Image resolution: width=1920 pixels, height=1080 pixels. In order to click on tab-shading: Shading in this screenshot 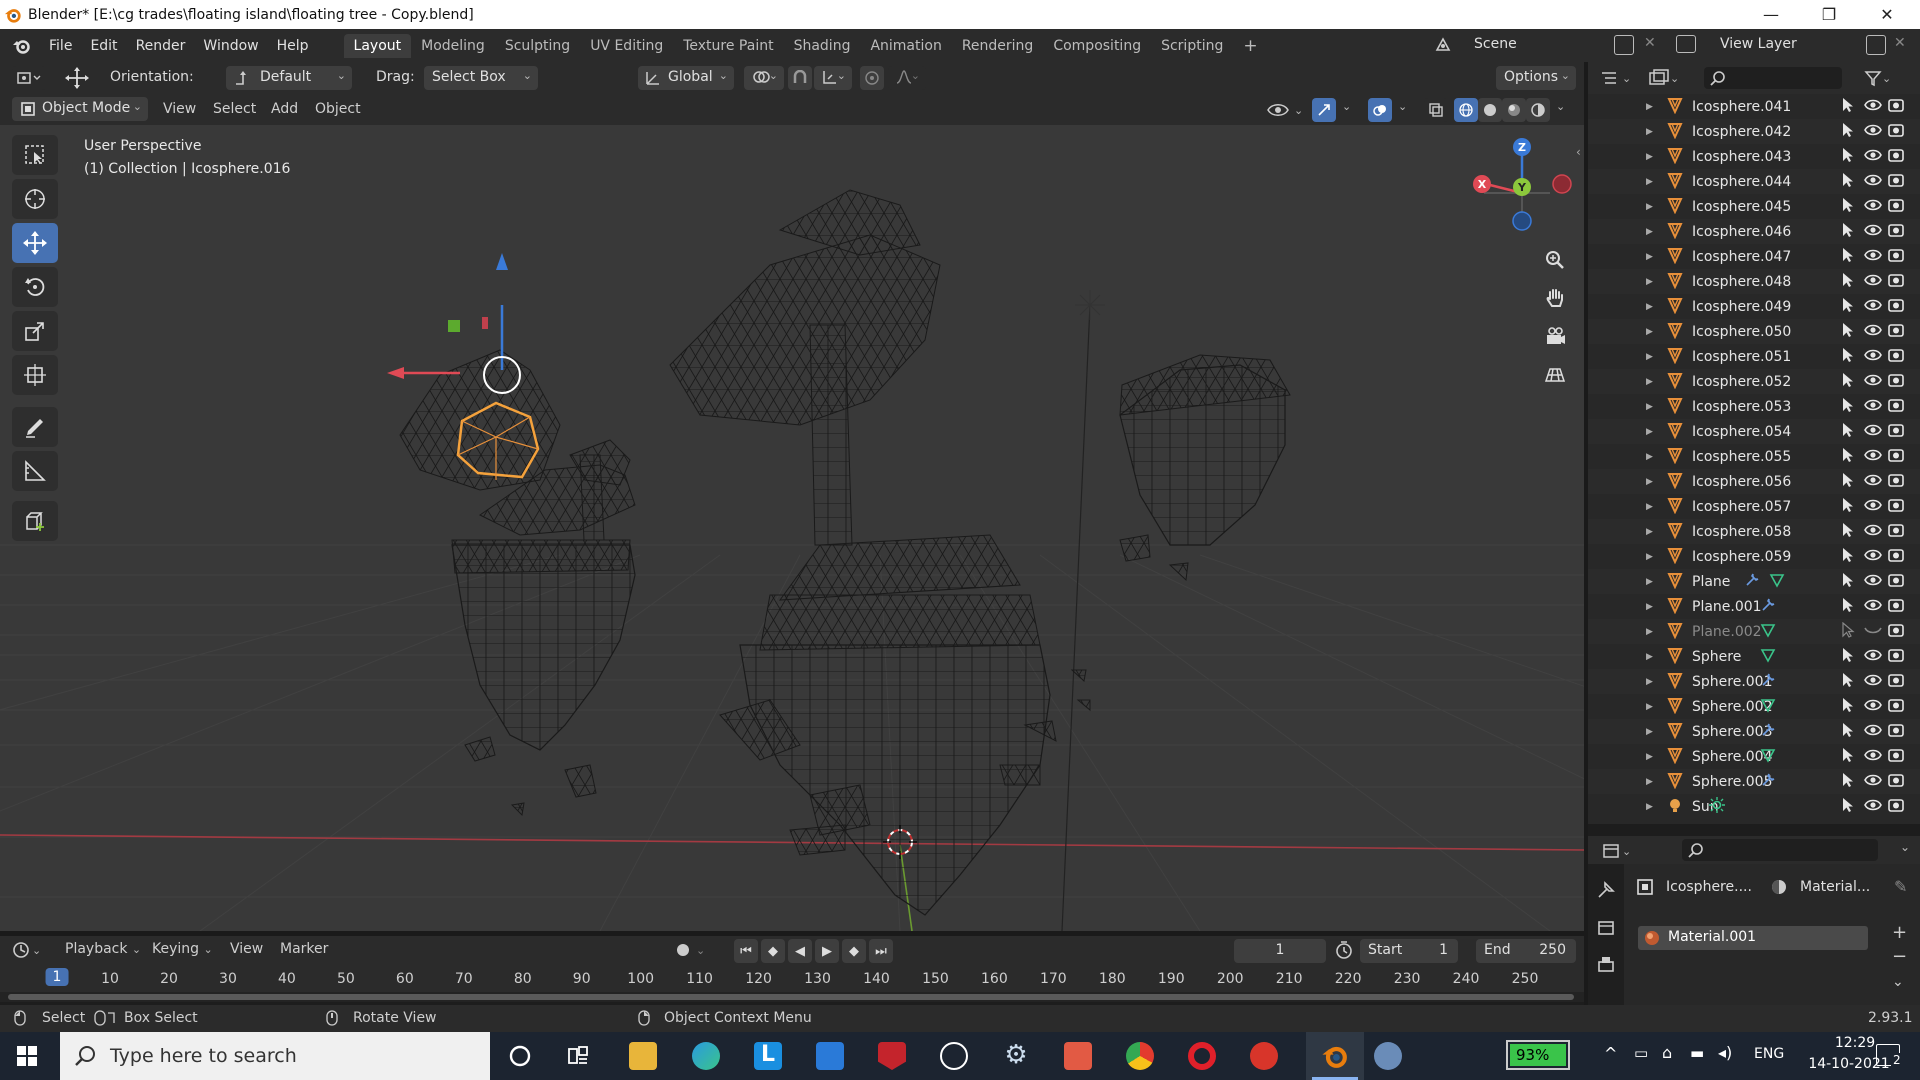, I will do `click(822, 46)`.